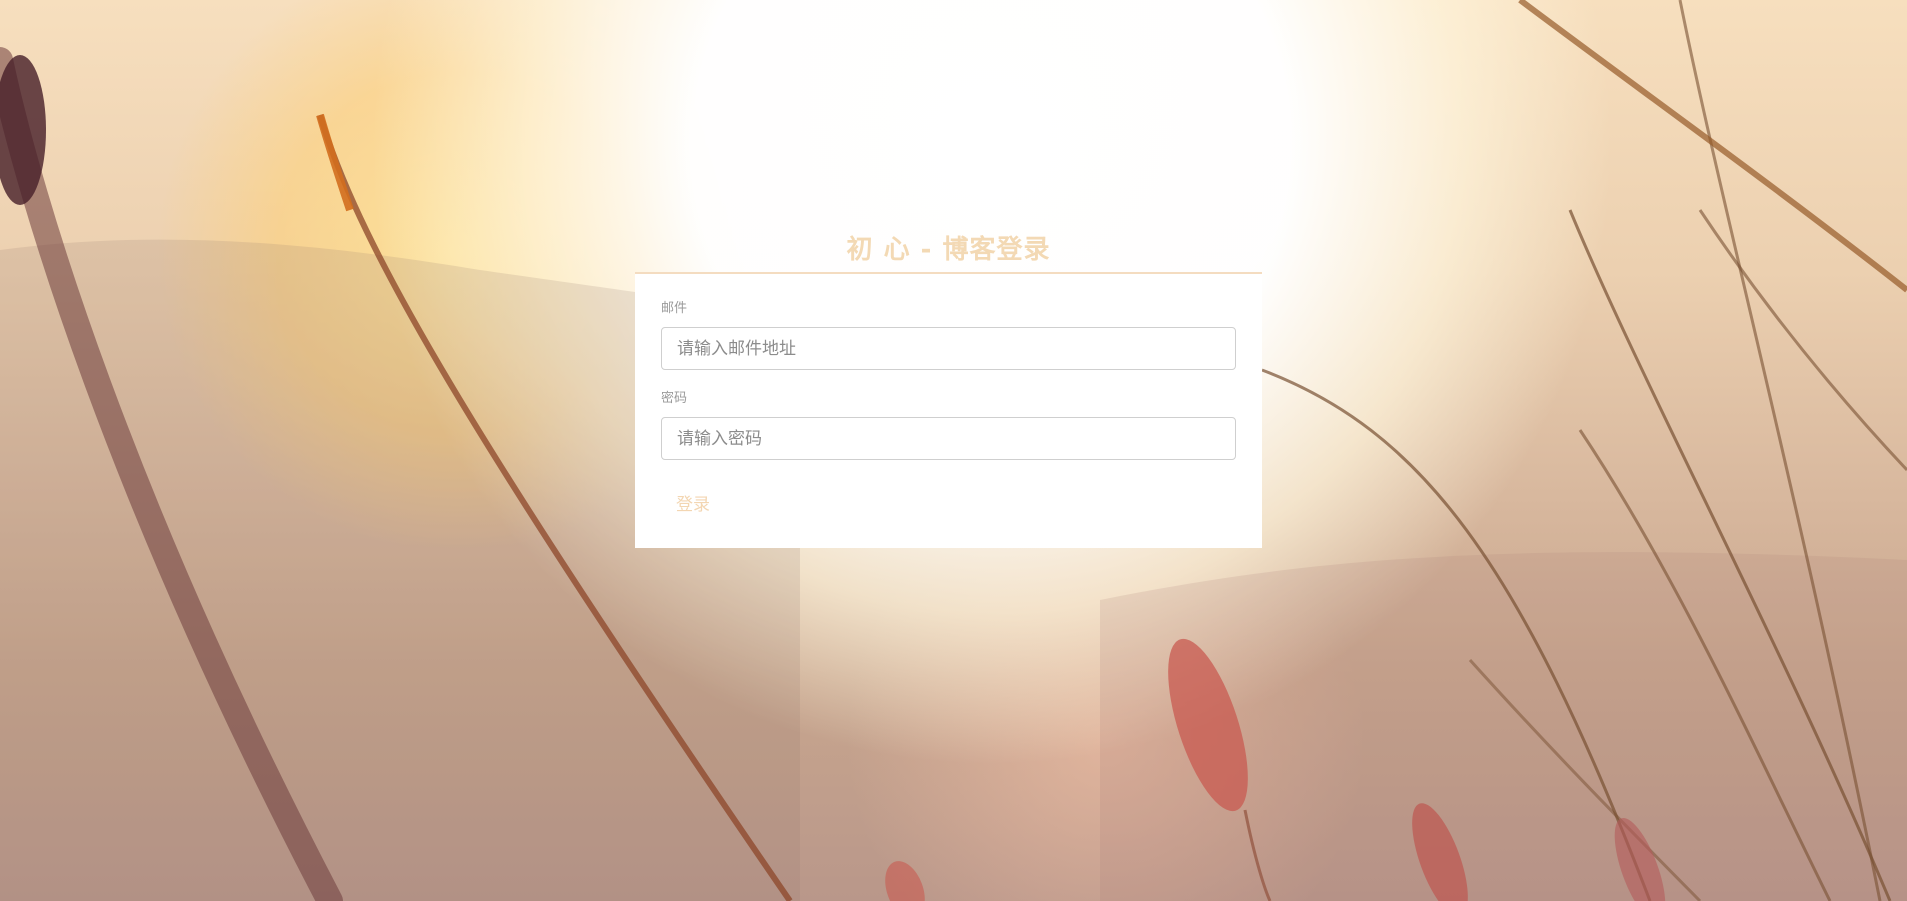  Describe the element at coordinates (693, 502) in the screenshot. I see `login-button: 登录` at that location.